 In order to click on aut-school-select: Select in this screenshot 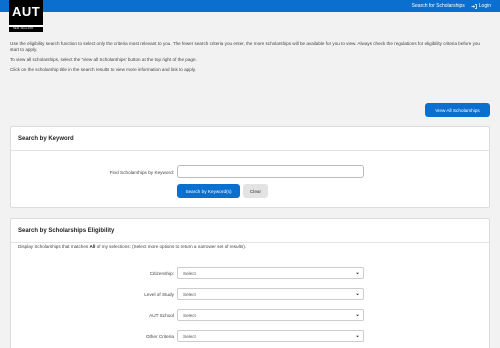, I will do `click(270, 315)`.